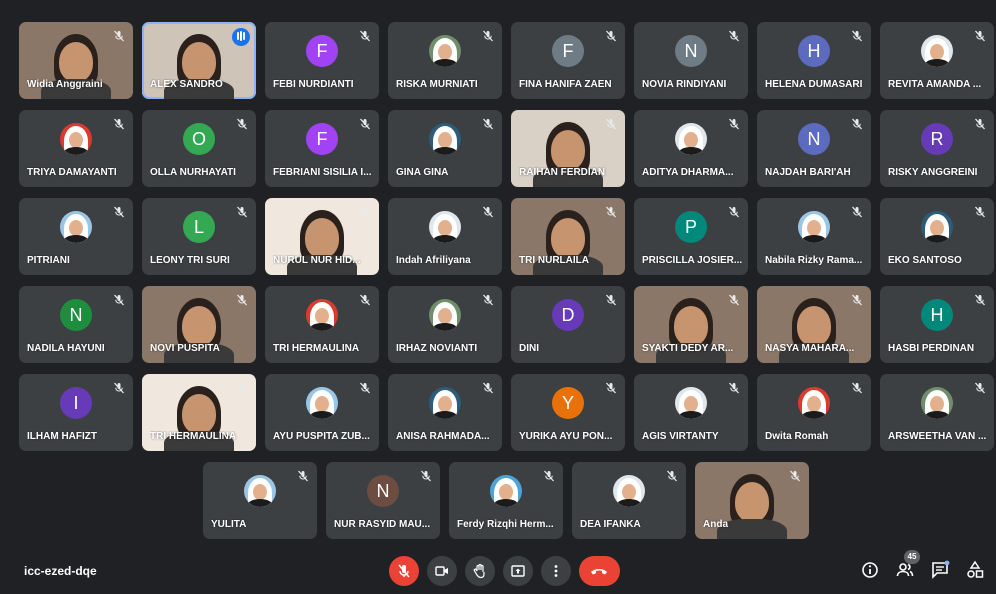 Image resolution: width=996 pixels, height=594 pixels. I want to click on participant-tile-fina-hanifa-zaen: F FINA HANIFA ZAEN, so click(568, 60).